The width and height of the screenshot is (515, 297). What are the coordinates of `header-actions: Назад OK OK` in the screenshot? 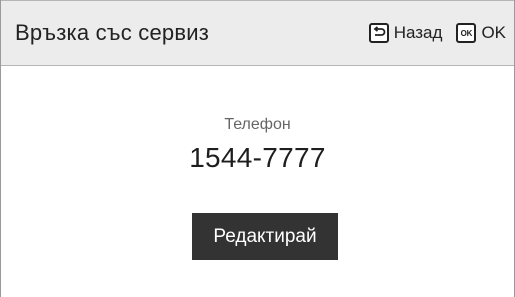 It's located at (430, 33).